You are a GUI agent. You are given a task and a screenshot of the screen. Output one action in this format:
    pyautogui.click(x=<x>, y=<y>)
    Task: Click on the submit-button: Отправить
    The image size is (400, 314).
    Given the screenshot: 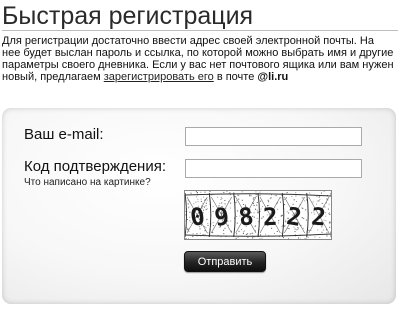 What is the action you would take?
    pyautogui.click(x=225, y=261)
    